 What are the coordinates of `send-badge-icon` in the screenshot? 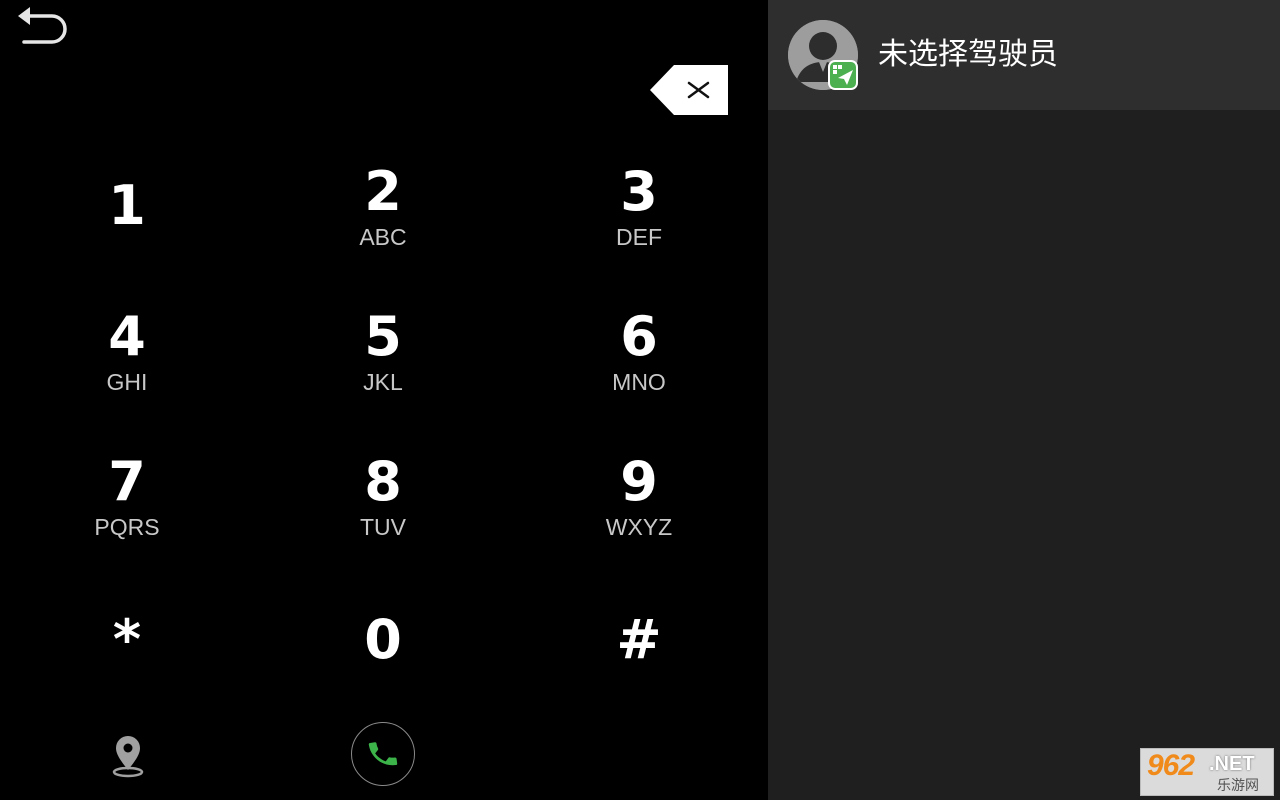 It's located at (843, 75).